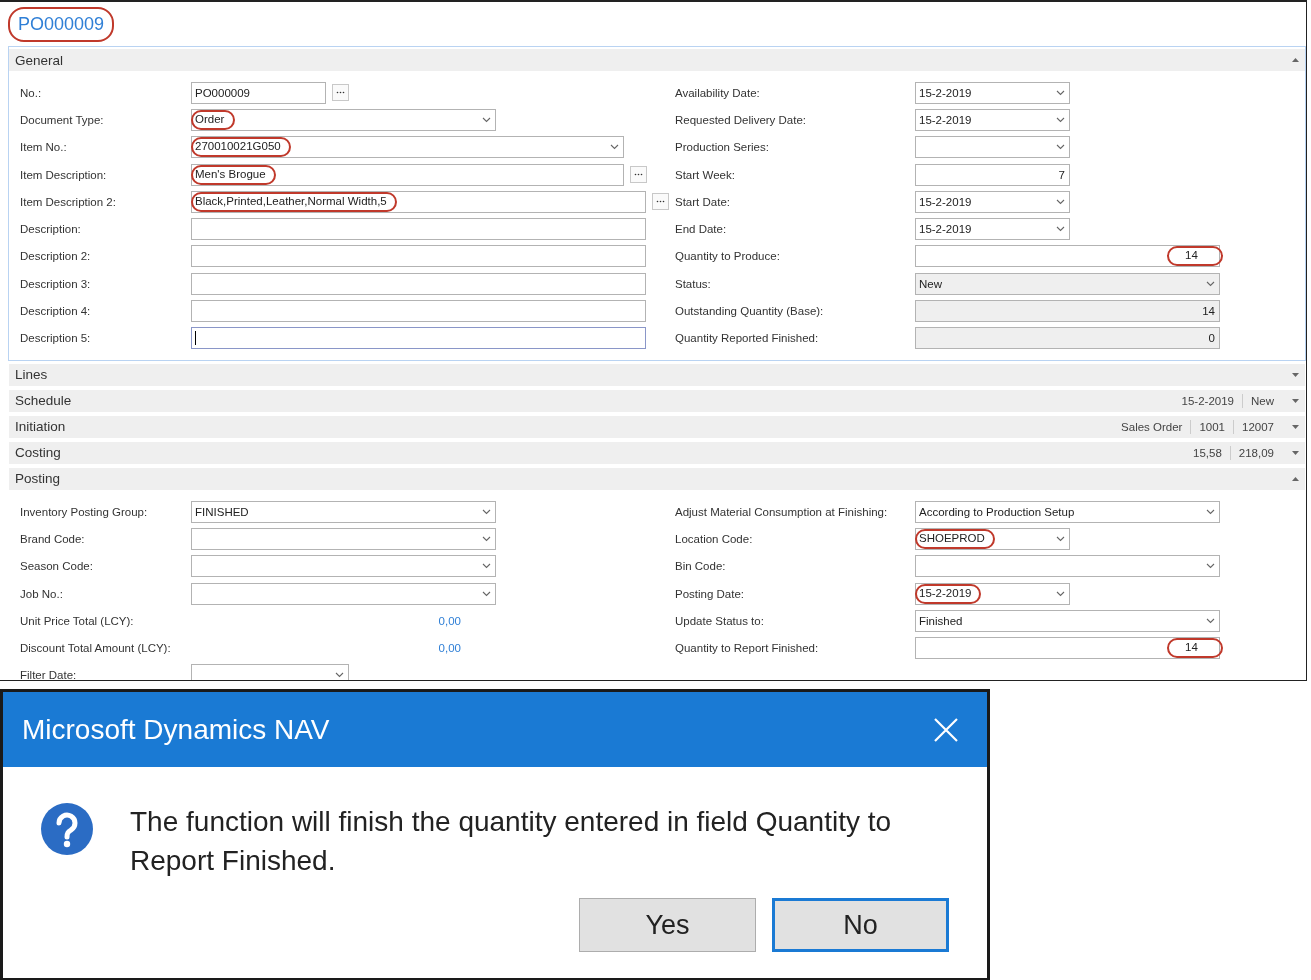 The image size is (1311, 980). I want to click on dropdown-field: New, so click(1067, 283).